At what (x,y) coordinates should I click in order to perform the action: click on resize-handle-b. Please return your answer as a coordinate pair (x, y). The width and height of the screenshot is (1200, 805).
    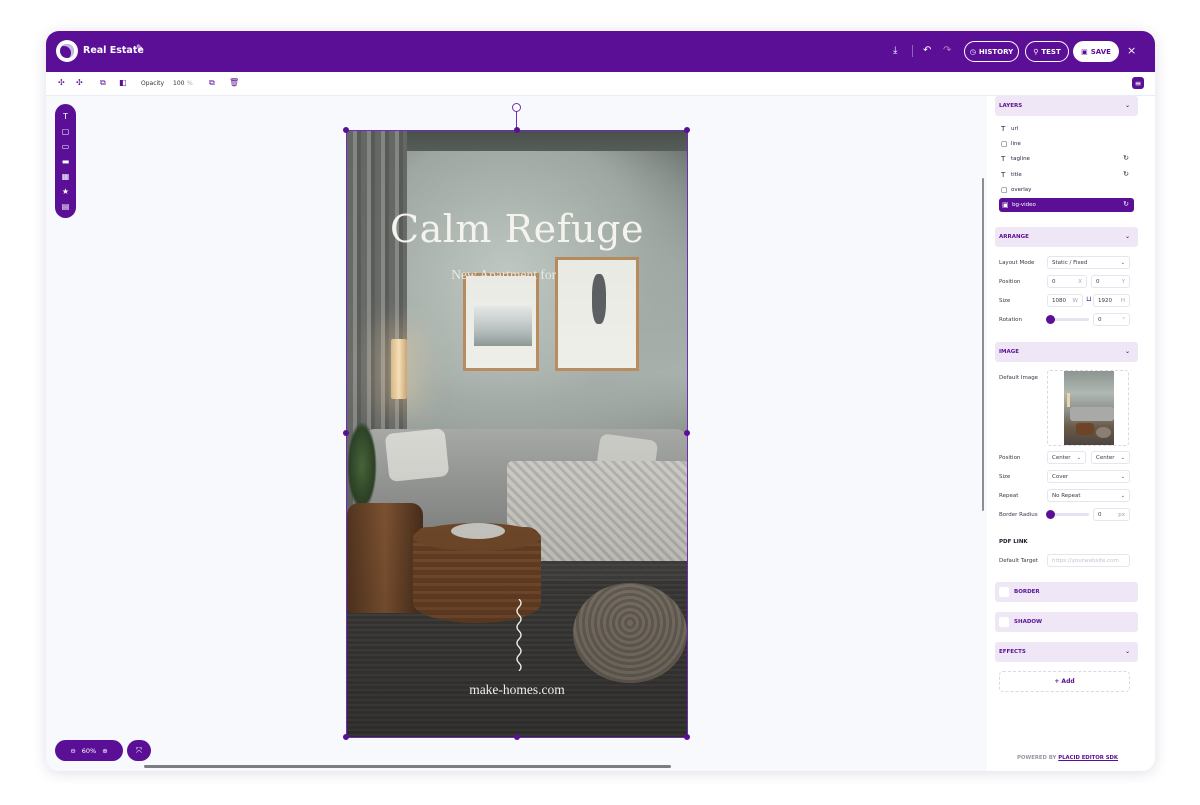
    Looking at the image, I should click on (517, 737).